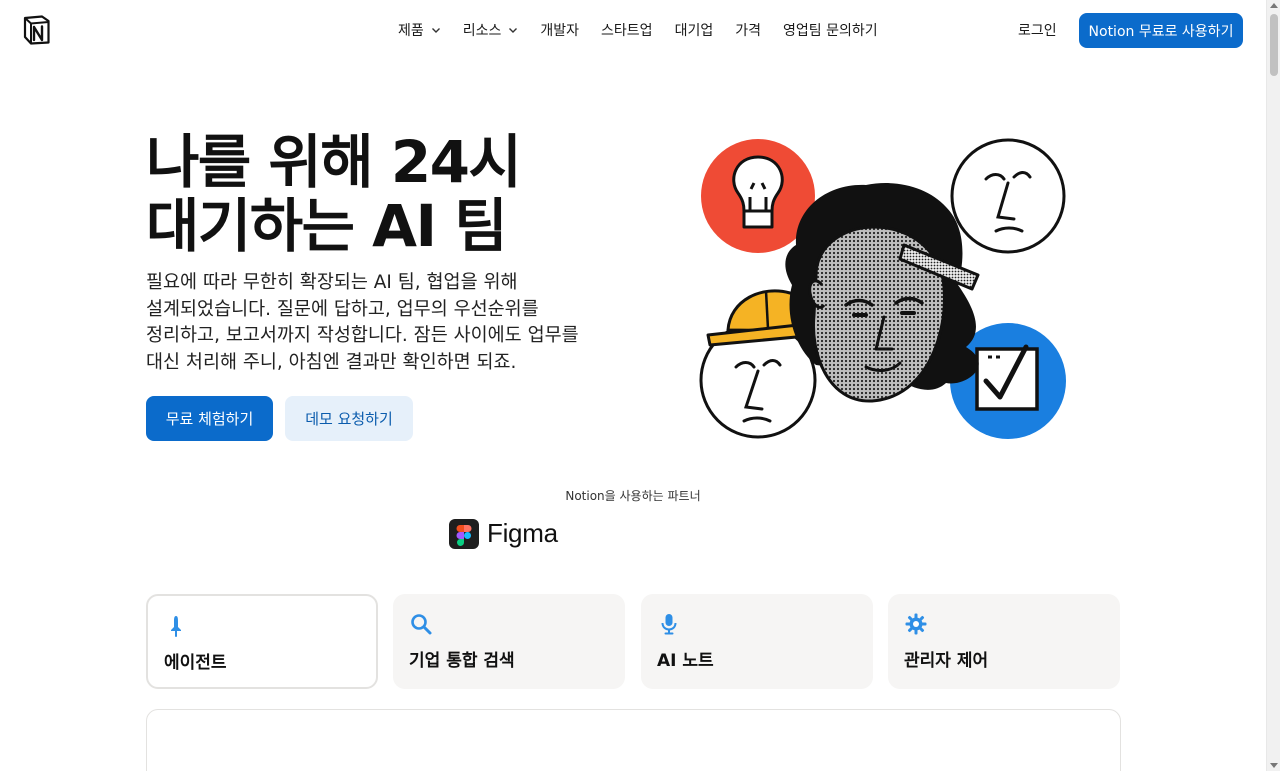  What do you see at coordinates (1037, 30) in the screenshot?
I see `login-link: 로그인` at bounding box center [1037, 30].